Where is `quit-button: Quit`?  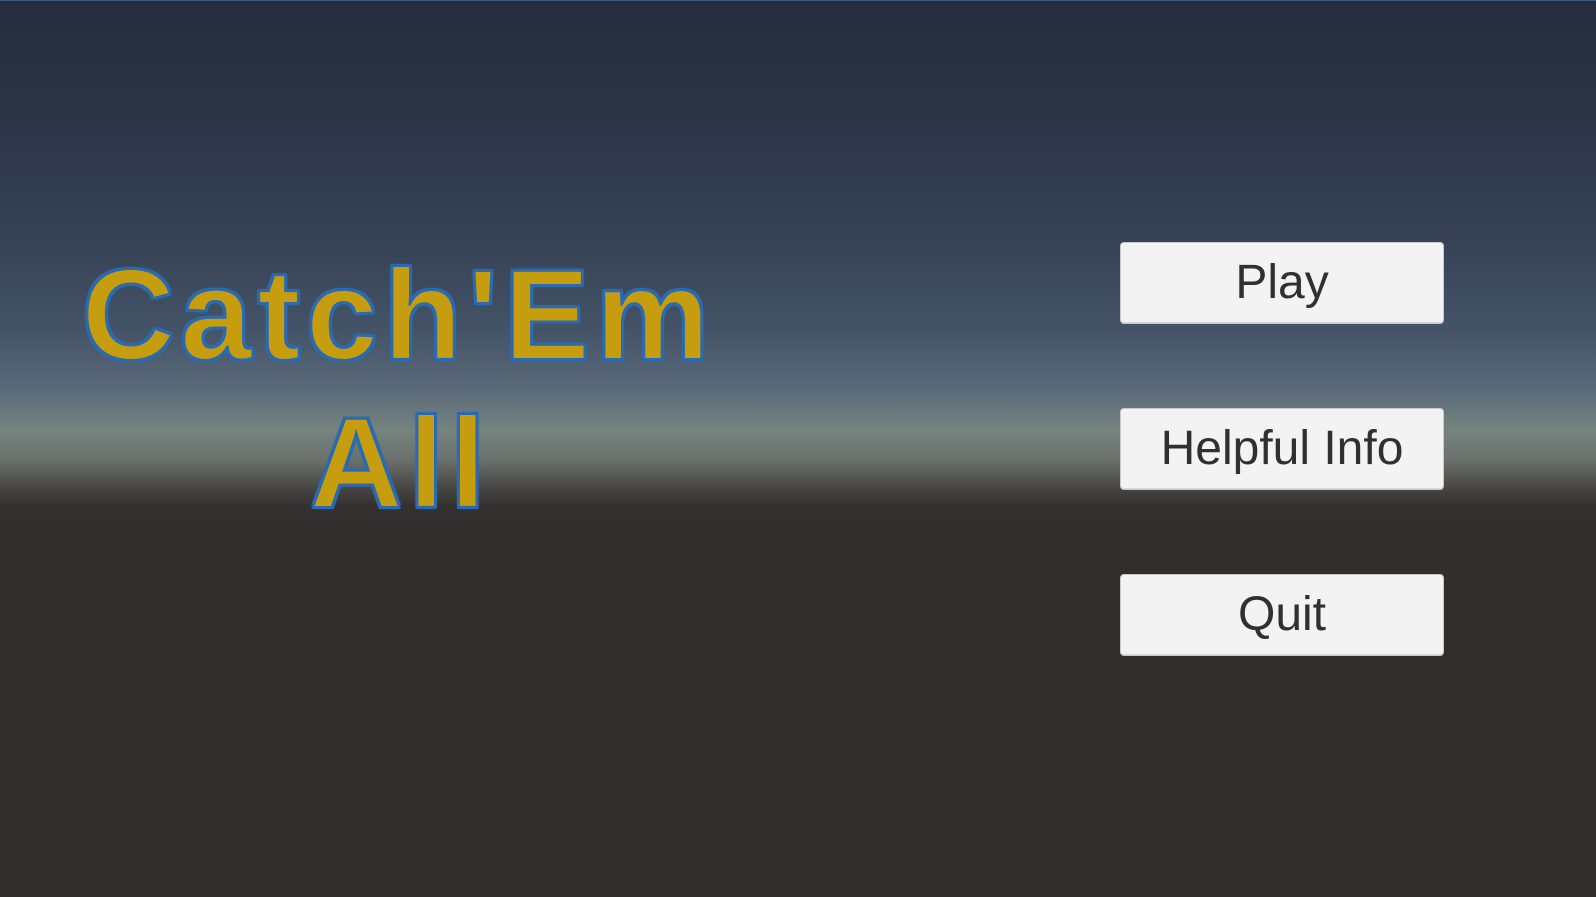
quit-button: Quit is located at coordinates (1282, 615).